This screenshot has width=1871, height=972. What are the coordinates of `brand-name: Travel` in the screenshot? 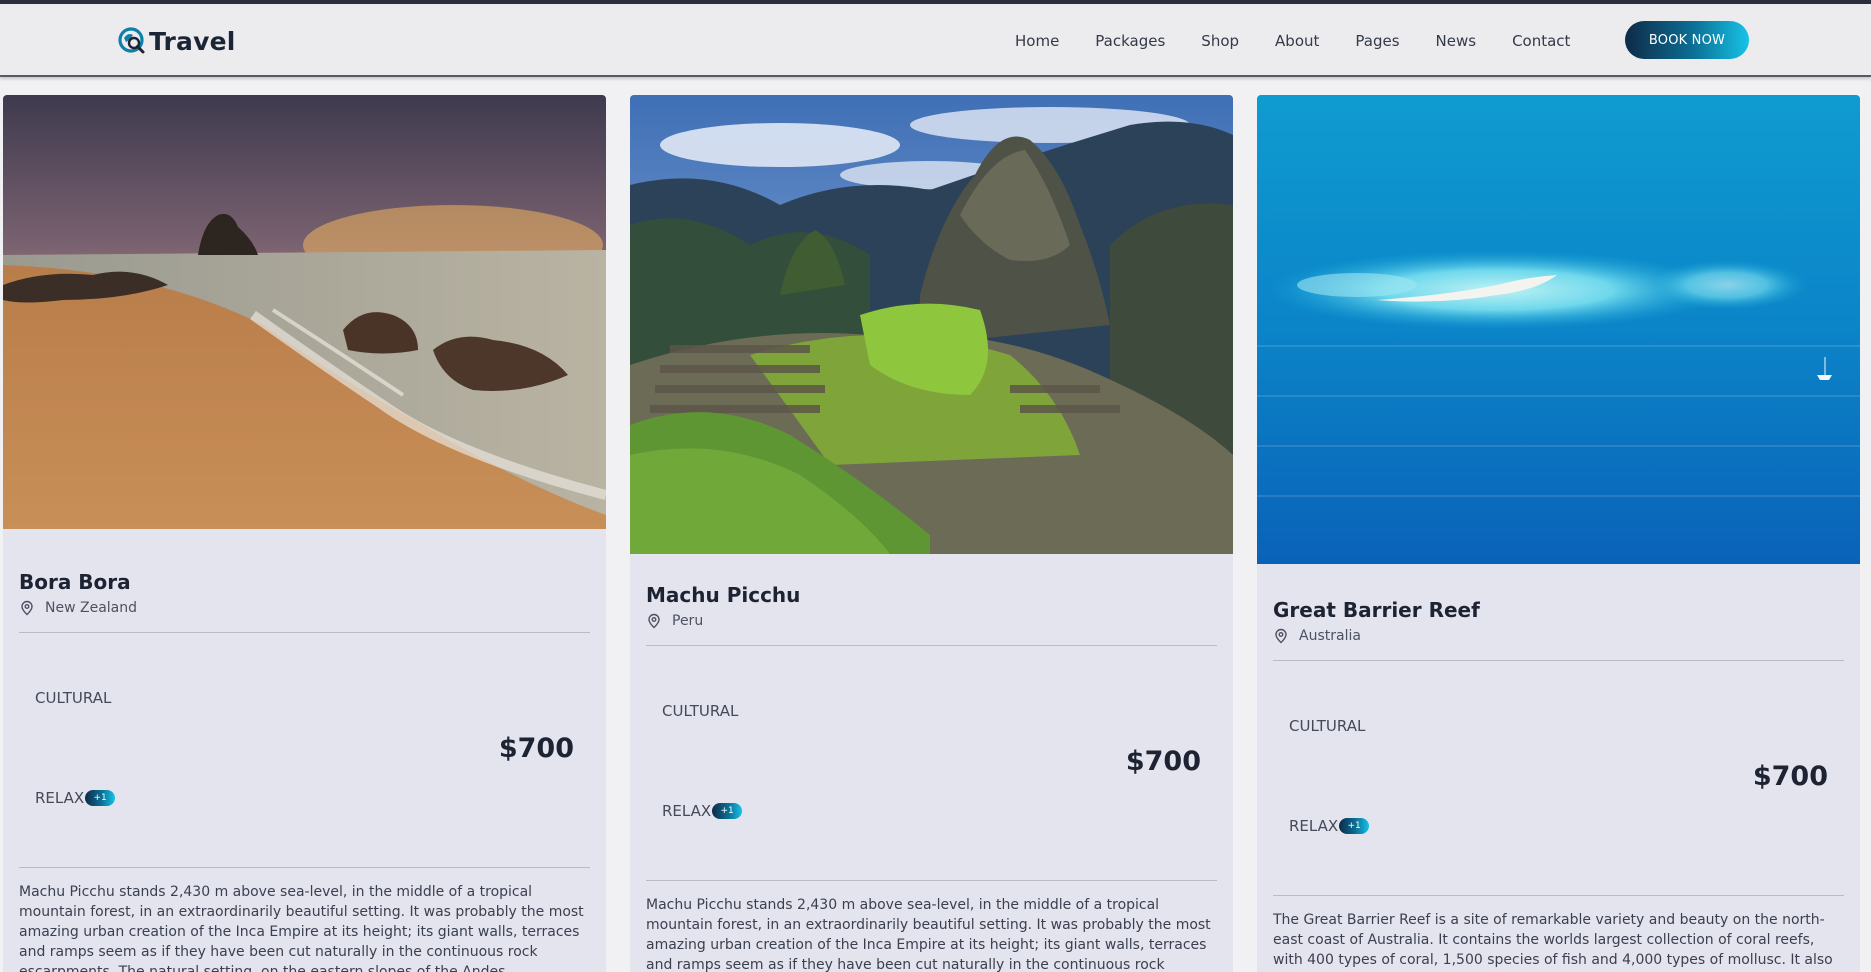 It's located at (192, 41).